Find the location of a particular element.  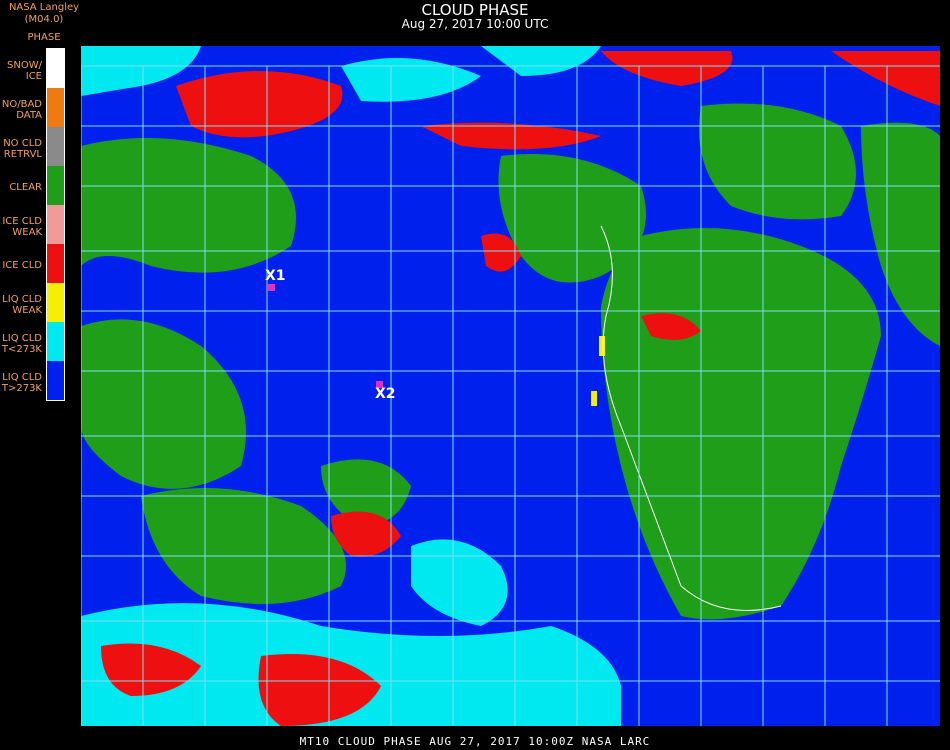

legend-label-liq-cld-cold: LIQ CLD T<273K is located at coordinates (21, 344).